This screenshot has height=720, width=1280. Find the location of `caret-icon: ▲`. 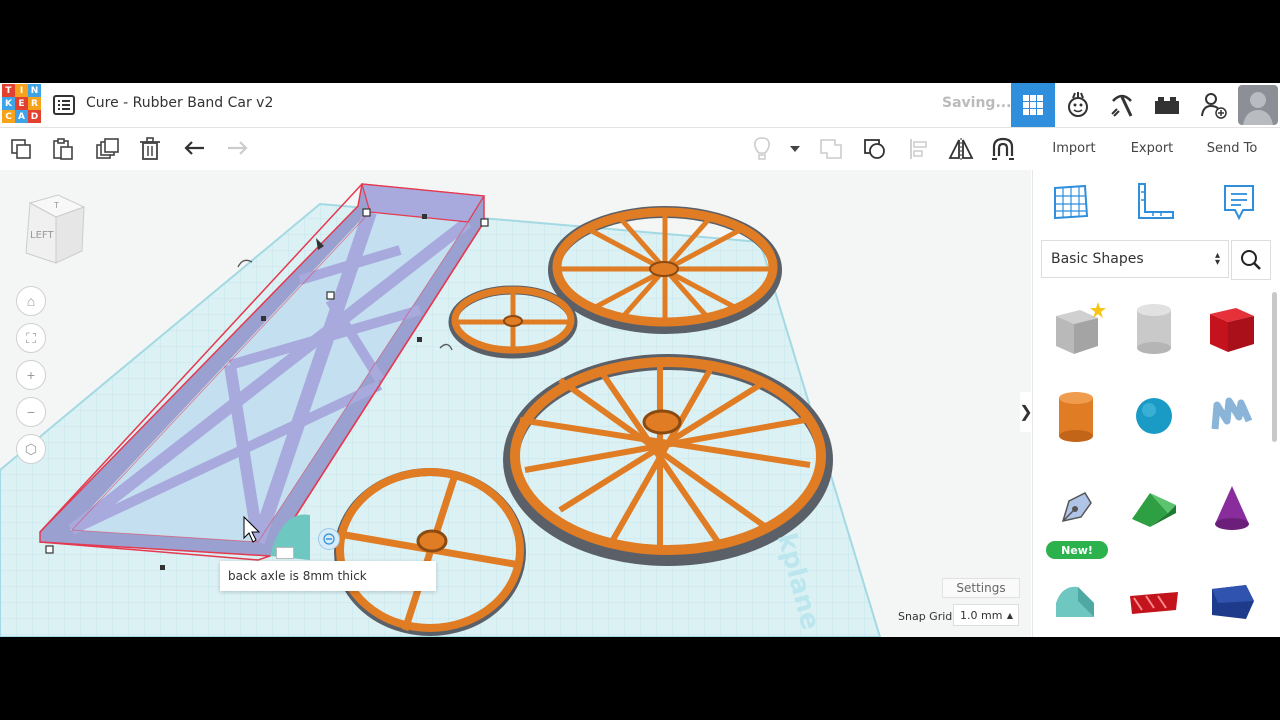

caret-icon: ▲ is located at coordinates (1009, 615).